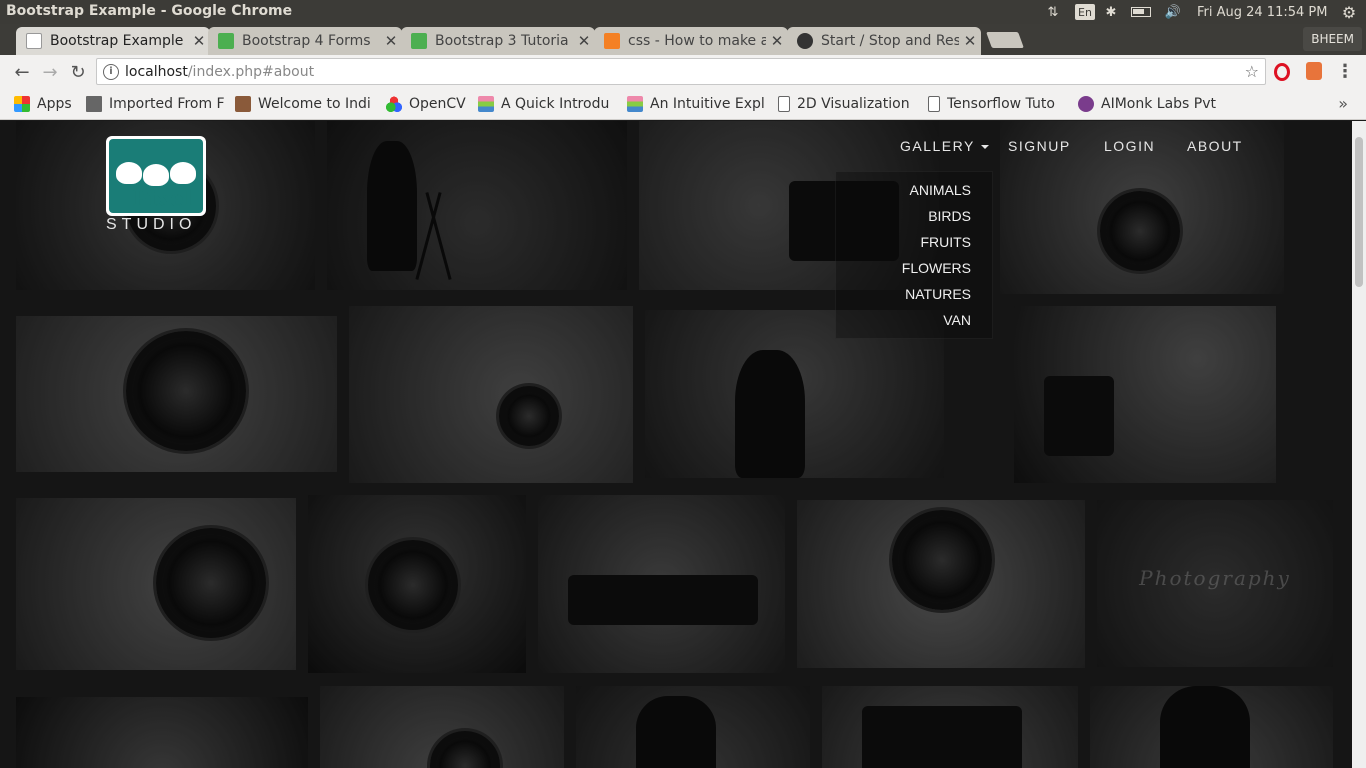  What do you see at coordinates (936, 268) in the screenshot?
I see `gallery-item-flowers: FLOWERS` at bounding box center [936, 268].